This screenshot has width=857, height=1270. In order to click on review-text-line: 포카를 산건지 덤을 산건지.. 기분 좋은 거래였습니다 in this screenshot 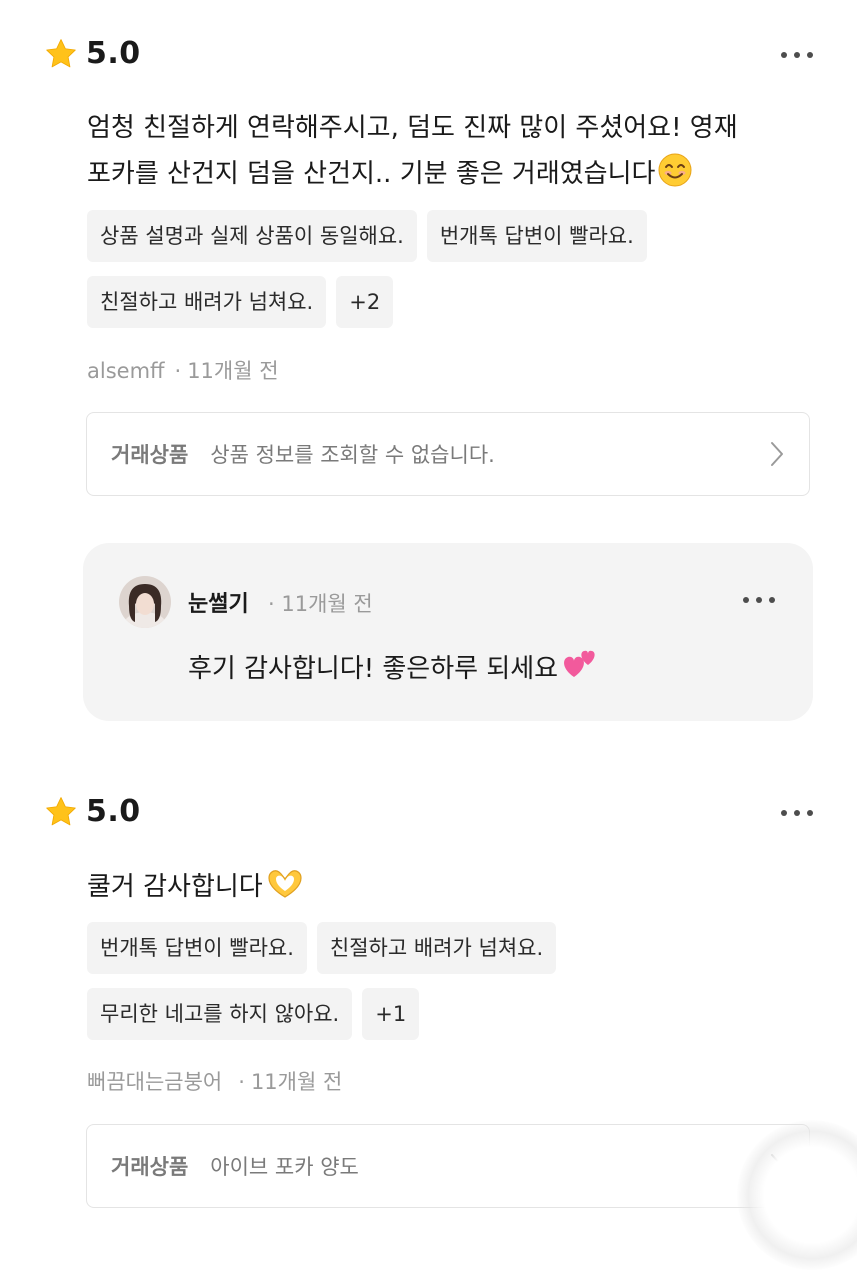, I will do `click(447, 174)`.